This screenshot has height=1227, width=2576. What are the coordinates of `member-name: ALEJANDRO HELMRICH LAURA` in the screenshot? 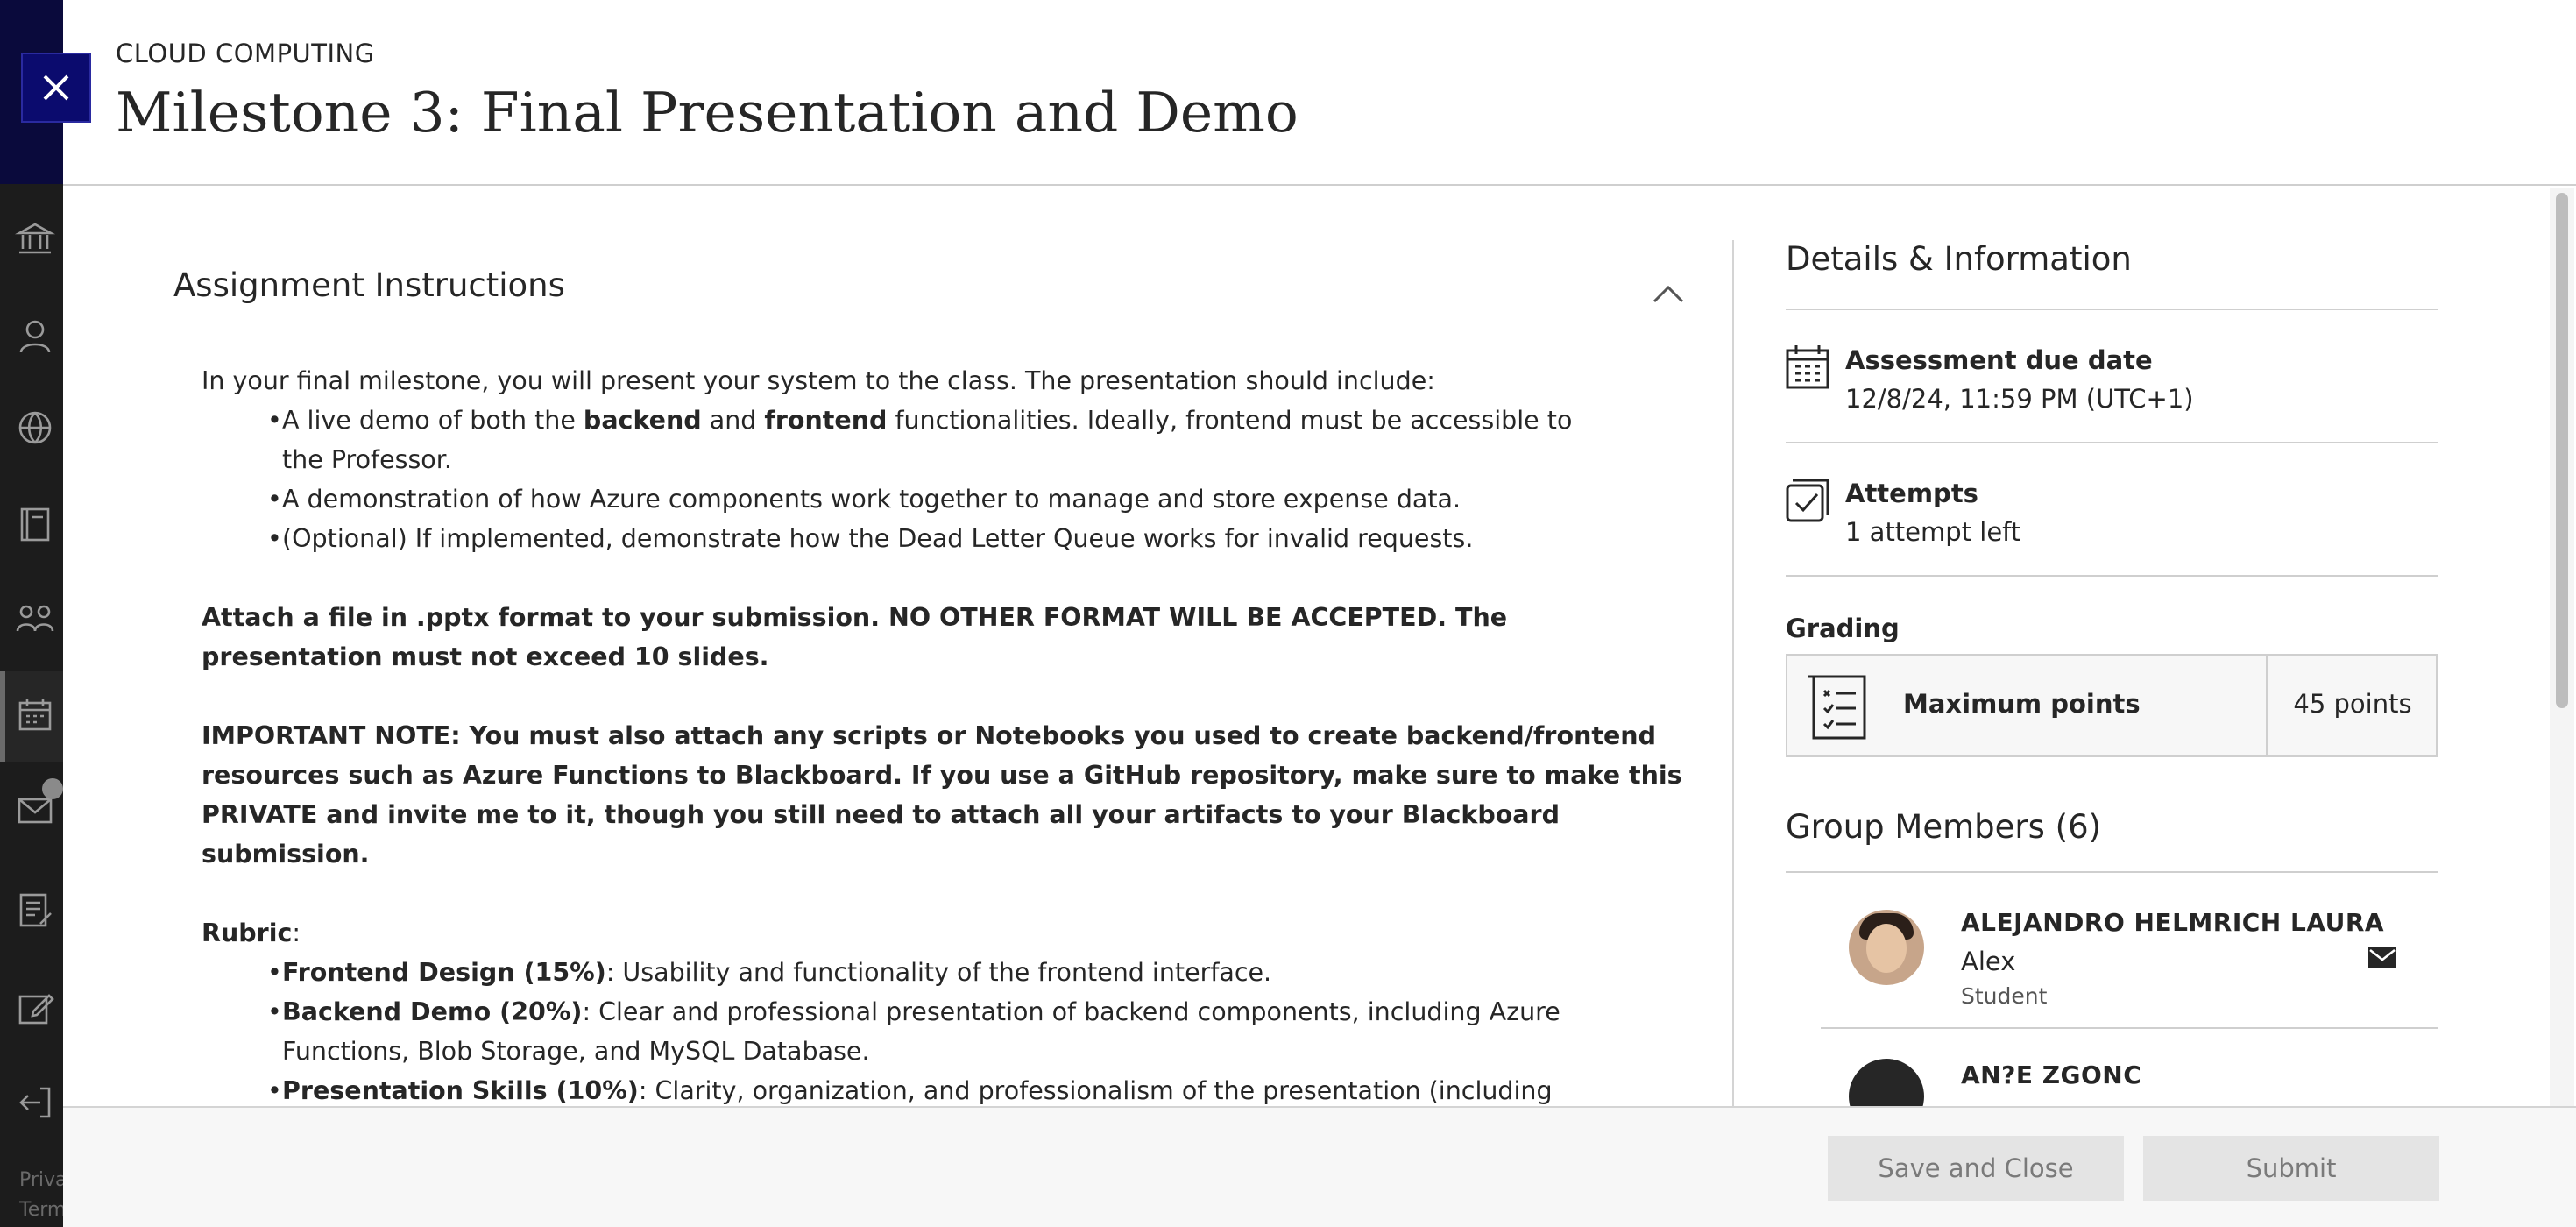 It's located at (2173, 922).